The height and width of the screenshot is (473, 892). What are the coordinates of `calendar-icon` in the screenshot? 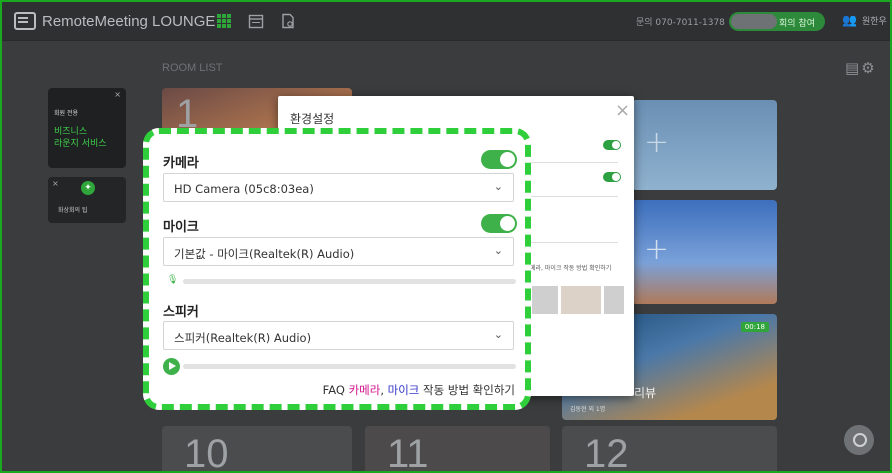 It's located at (256, 21).